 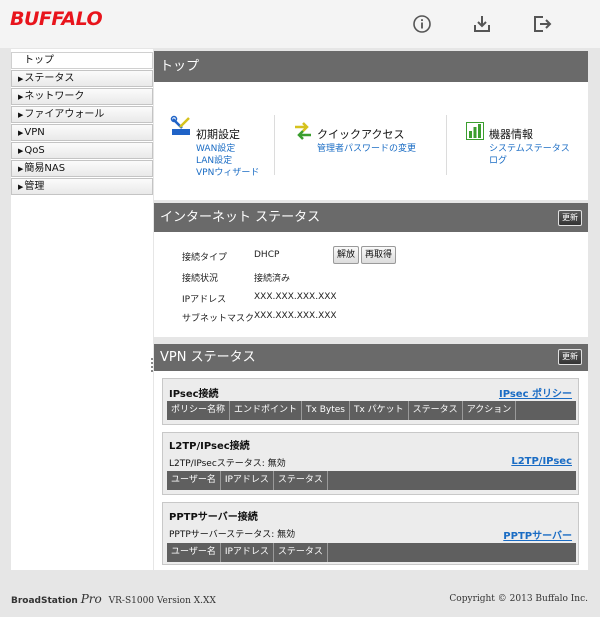 I want to click on product-brand: BroadStation, so click(x=44, y=601).